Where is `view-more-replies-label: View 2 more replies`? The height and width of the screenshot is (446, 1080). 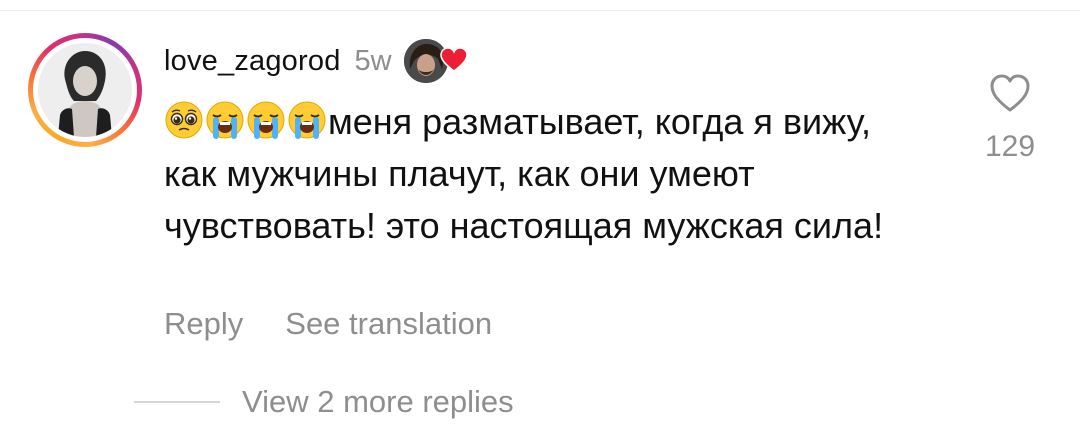
view-more-replies-label: View 2 more replies is located at coordinates (378, 402).